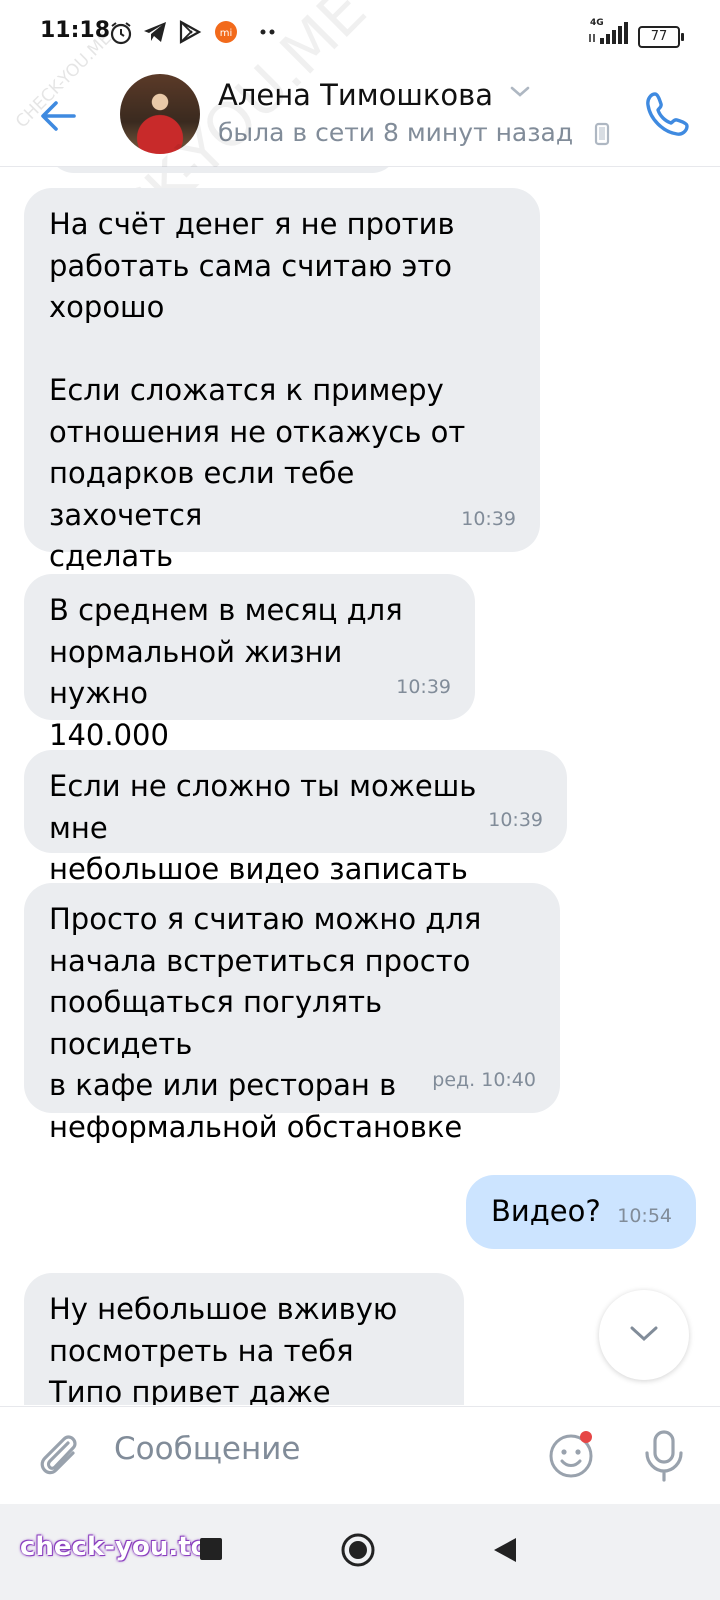  Describe the element at coordinates (267, 32) in the screenshot. I see `more-dots-icon` at that location.